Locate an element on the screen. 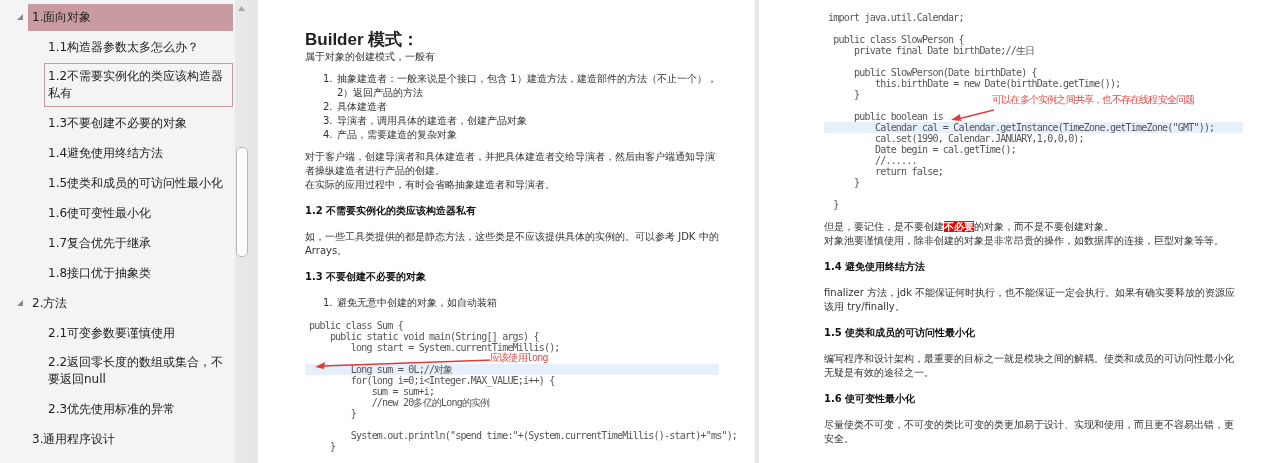  code-line: //new 20多亿的Long的实例 is located at coordinates (430, 402).